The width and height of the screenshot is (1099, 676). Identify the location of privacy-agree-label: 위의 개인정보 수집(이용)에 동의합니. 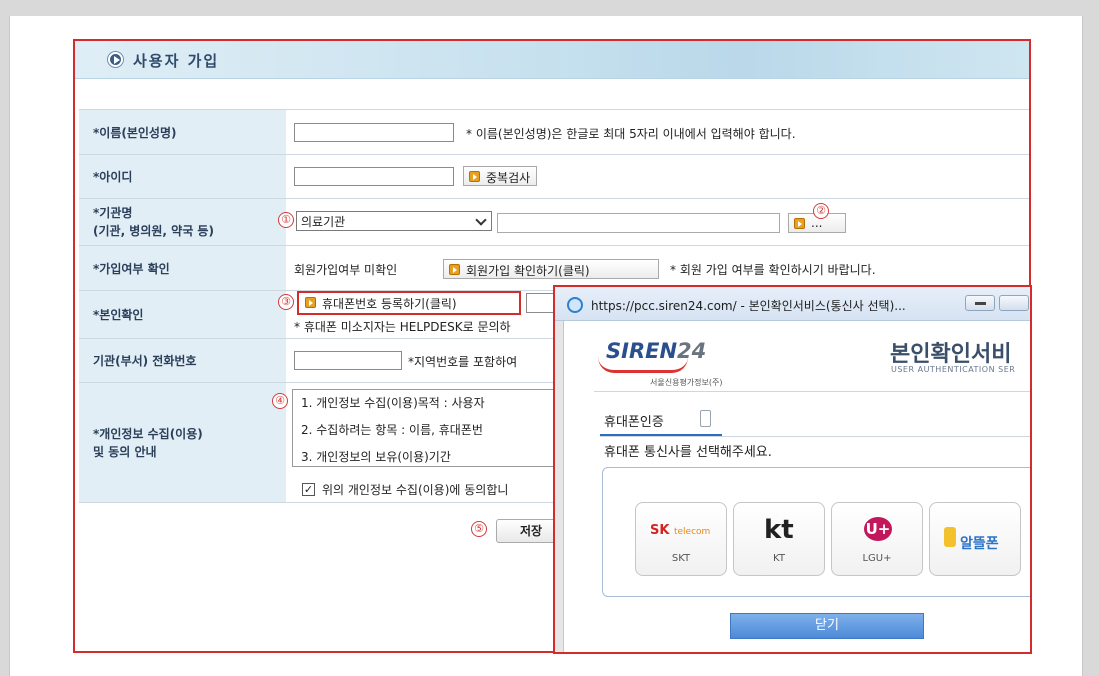
(415, 490).